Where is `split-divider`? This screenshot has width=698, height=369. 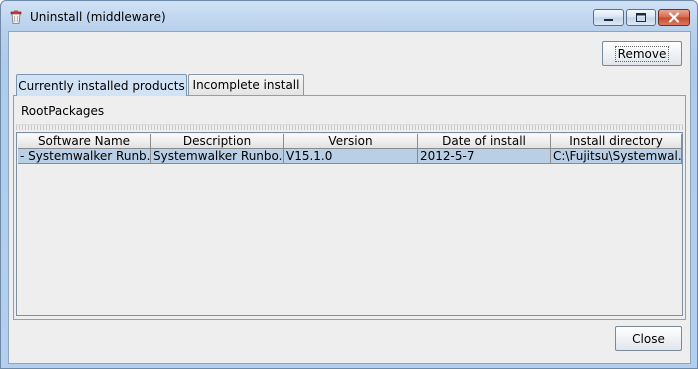 split-divider is located at coordinates (349, 127).